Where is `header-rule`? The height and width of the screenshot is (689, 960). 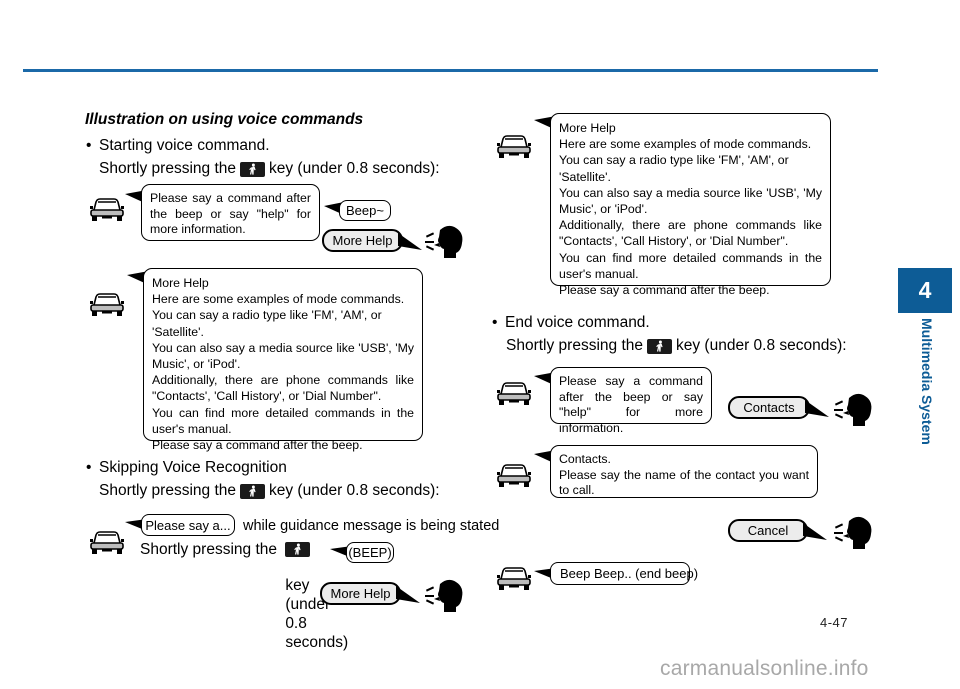
header-rule is located at coordinates (450, 70).